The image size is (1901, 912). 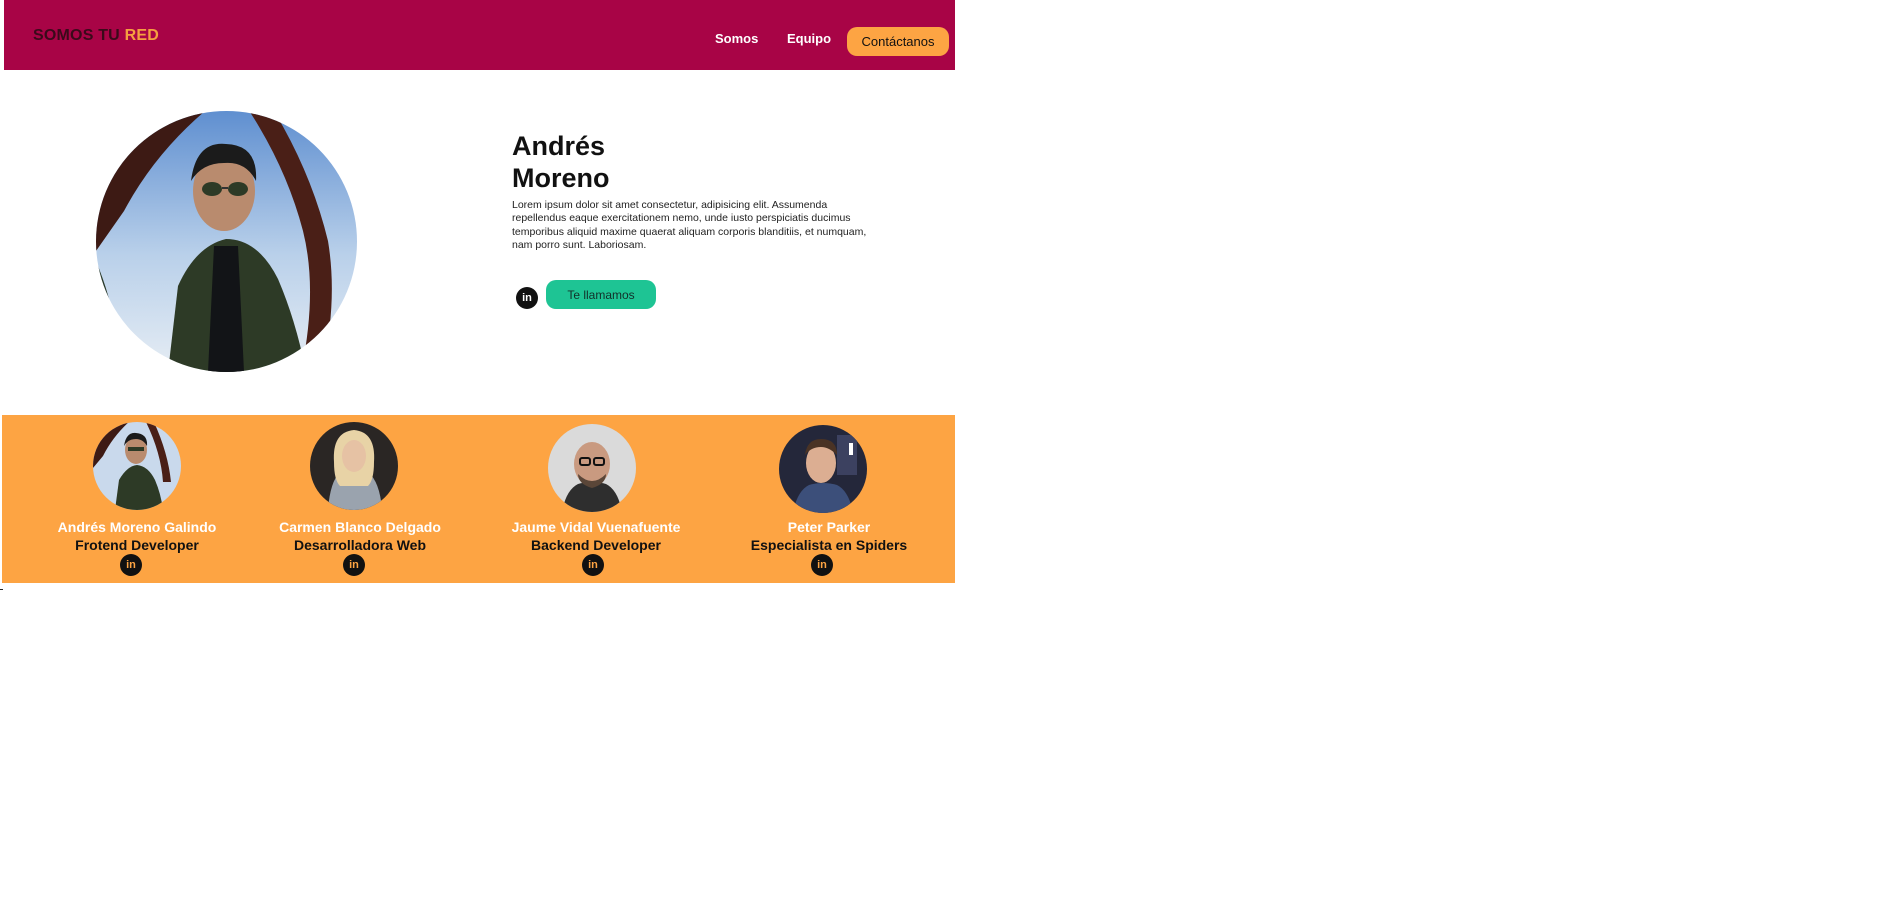 I want to click on nav-link-equipo: Equipo, so click(x=809, y=38).